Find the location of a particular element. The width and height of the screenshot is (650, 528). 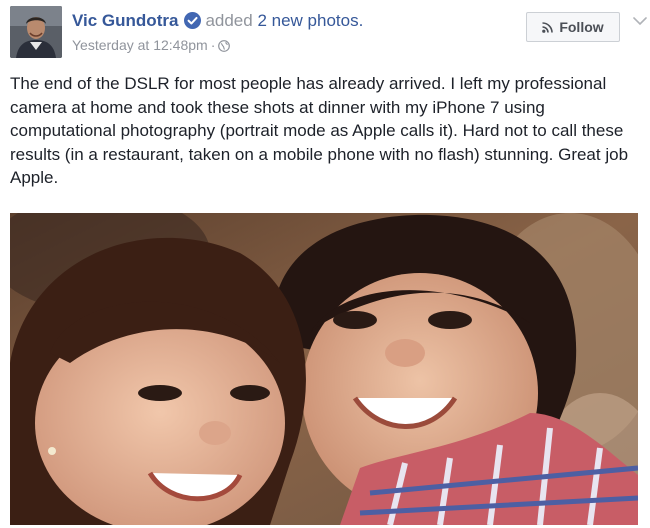

author-line: Vic Gundotra added 2 new photos. is located at coordinates (217, 21).